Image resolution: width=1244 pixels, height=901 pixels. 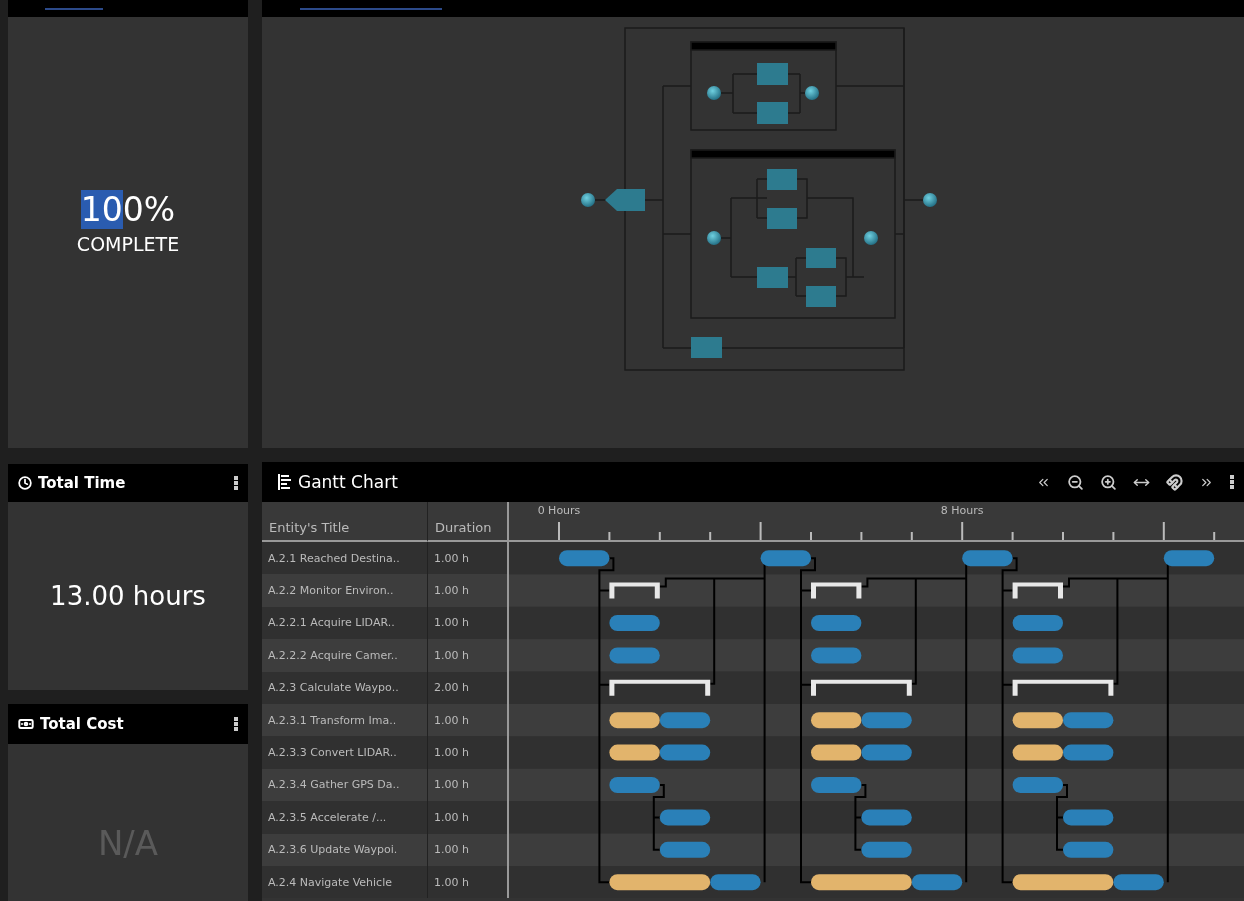 What do you see at coordinates (128, 244) in the screenshot?
I see `complete-label: COMPLETE` at bounding box center [128, 244].